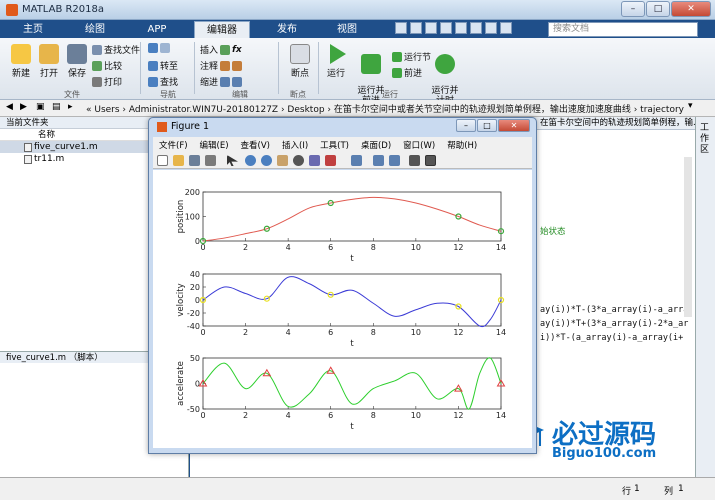 The width and height of the screenshot is (715, 500). What do you see at coordinates (623, 29) in the screenshot?
I see `search-docs-input: 搜索文档` at bounding box center [623, 29].